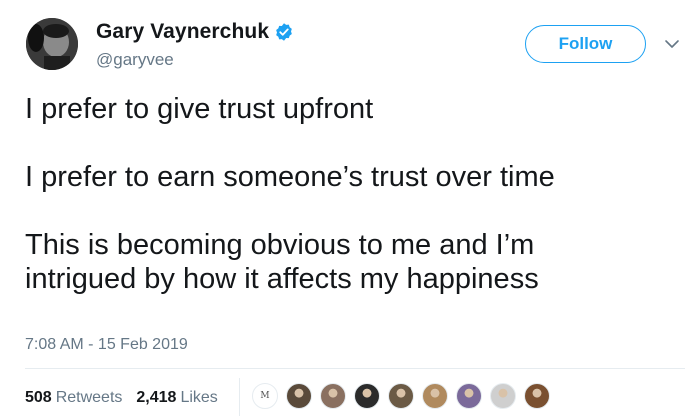 This screenshot has width=700, height=420. I want to click on likes-count: 2,418, so click(156, 397).